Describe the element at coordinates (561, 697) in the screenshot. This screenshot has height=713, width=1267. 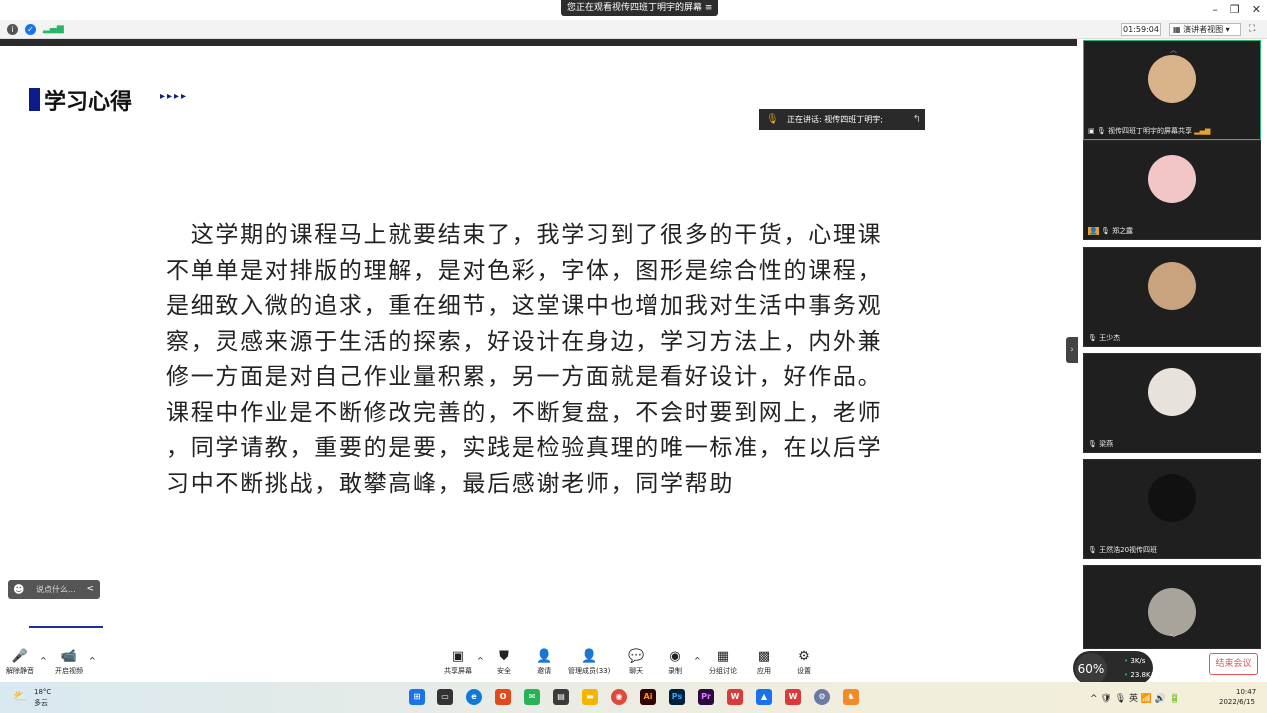
I see `notes-icon: ▤` at that location.